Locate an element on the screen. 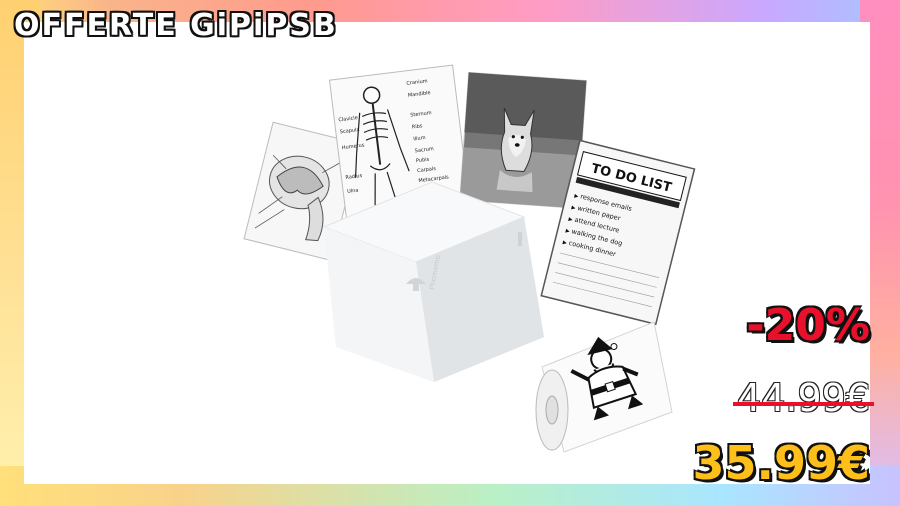  old-price-value: 44.99€ is located at coordinates (803, 398).